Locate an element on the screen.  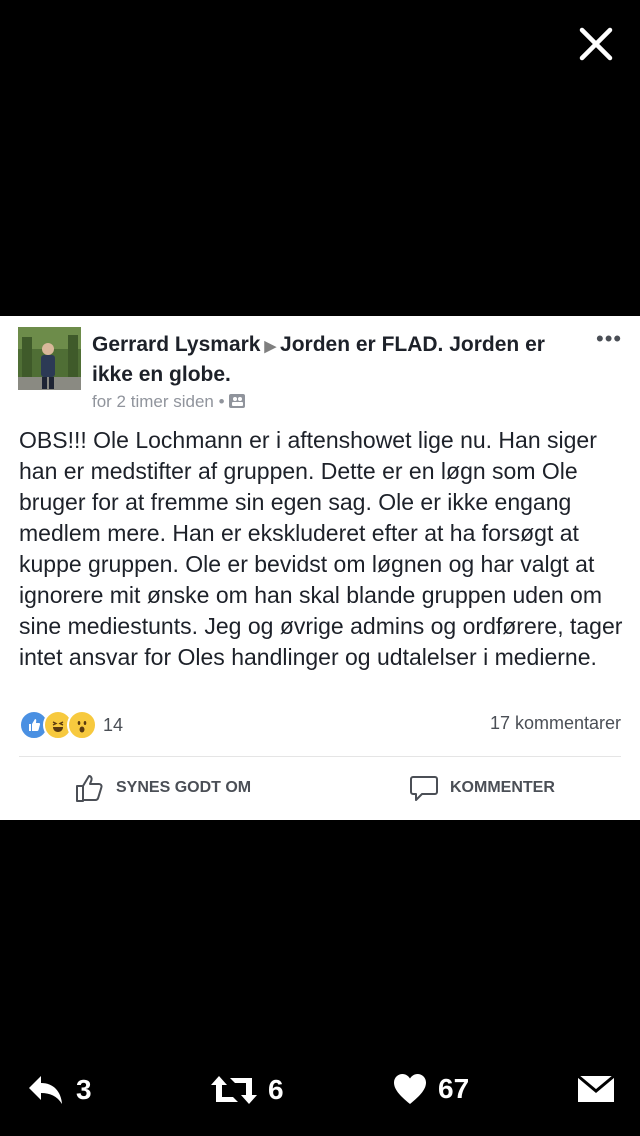
like-label: SYNES GODT OM is located at coordinates (184, 787).